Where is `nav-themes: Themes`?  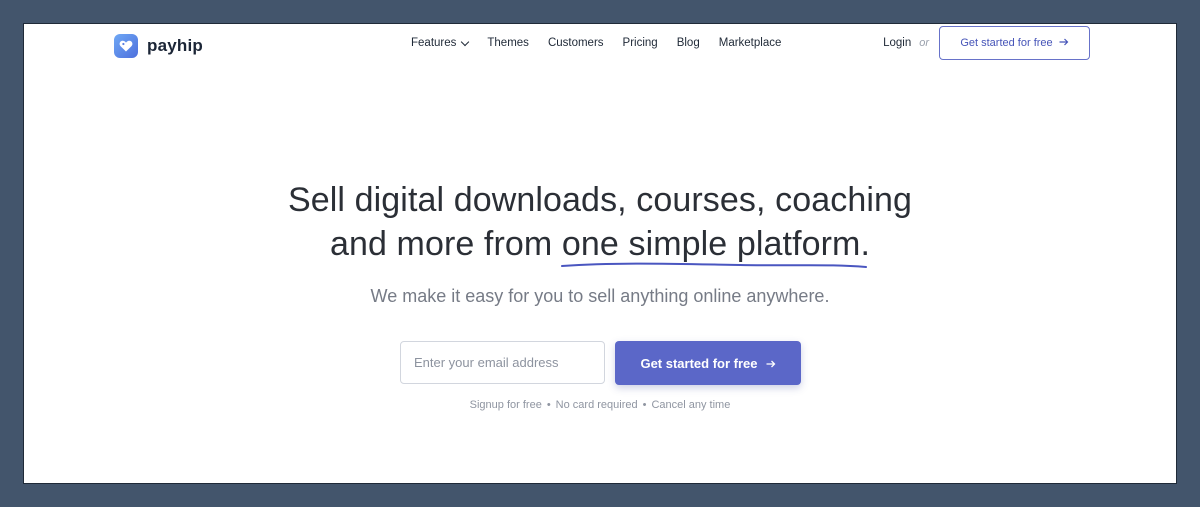 nav-themes: Themes is located at coordinates (508, 43).